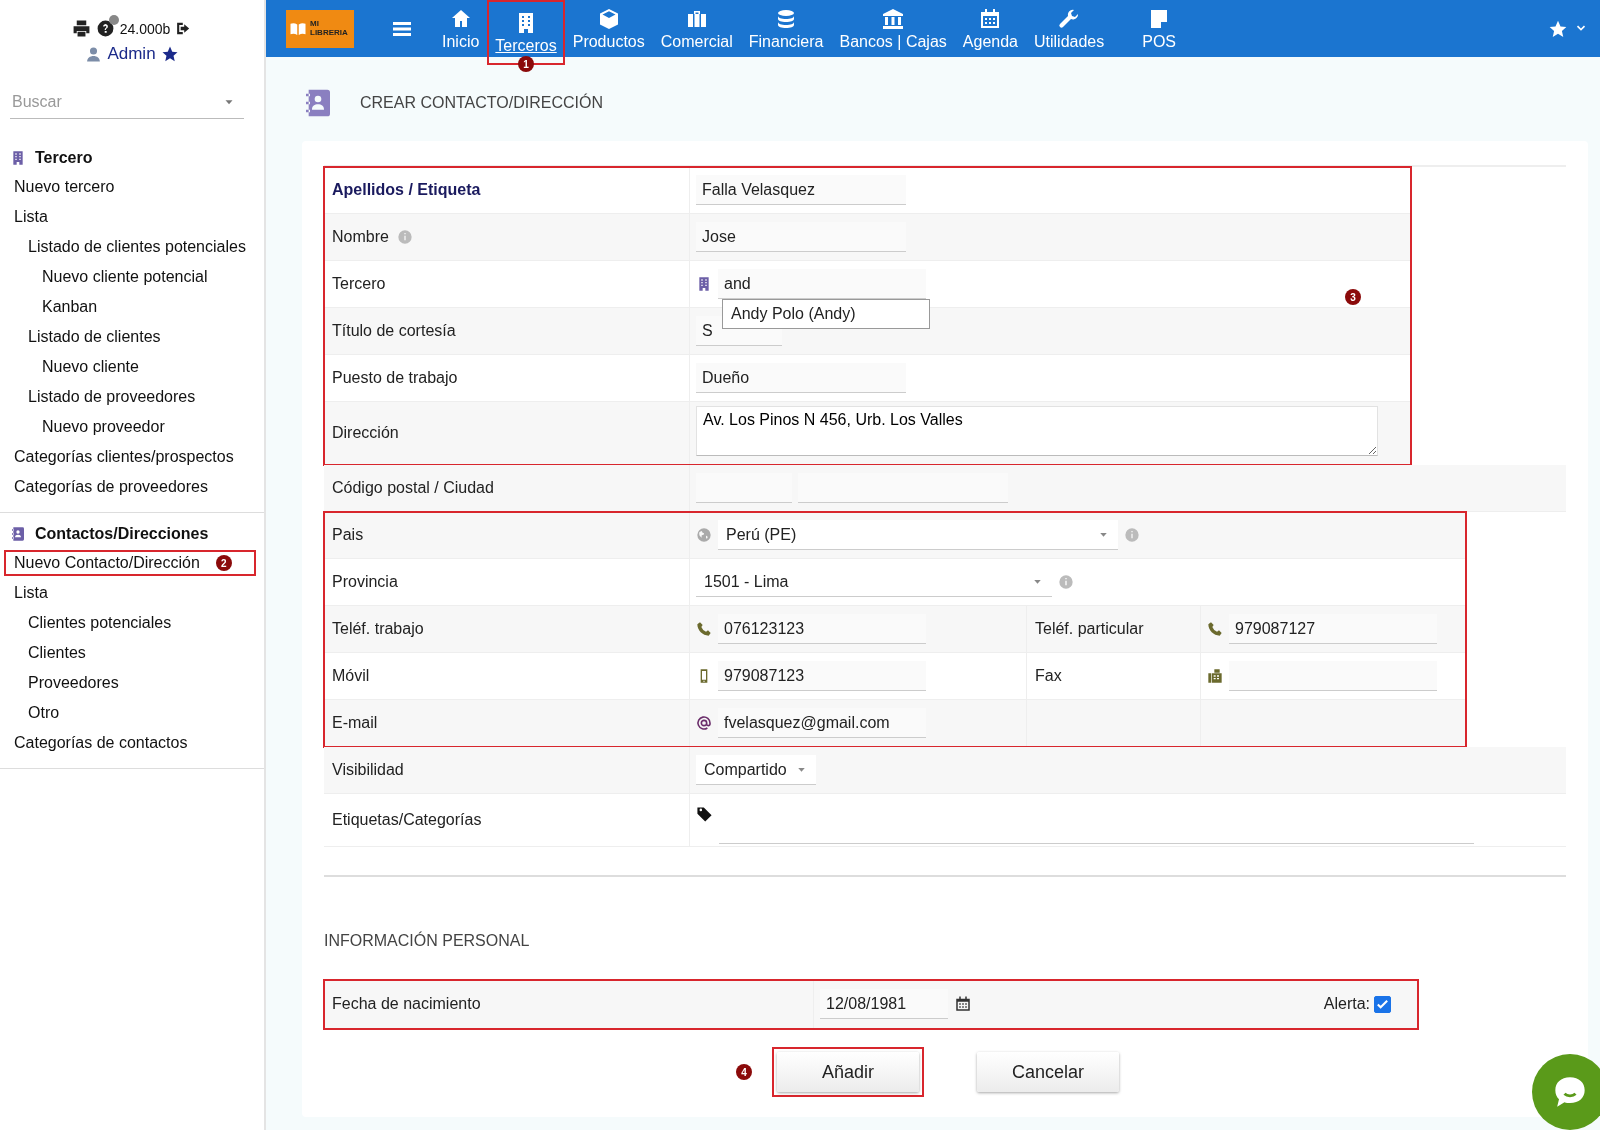  What do you see at coordinates (407, 820) in the screenshot?
I see `field-label: Etiquetas/Categorías` at bounding box center [407, 820].